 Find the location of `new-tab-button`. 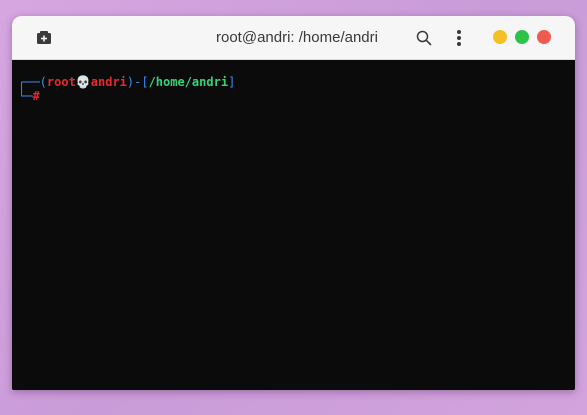

new-tab-button is located at coordinates (44, 38).